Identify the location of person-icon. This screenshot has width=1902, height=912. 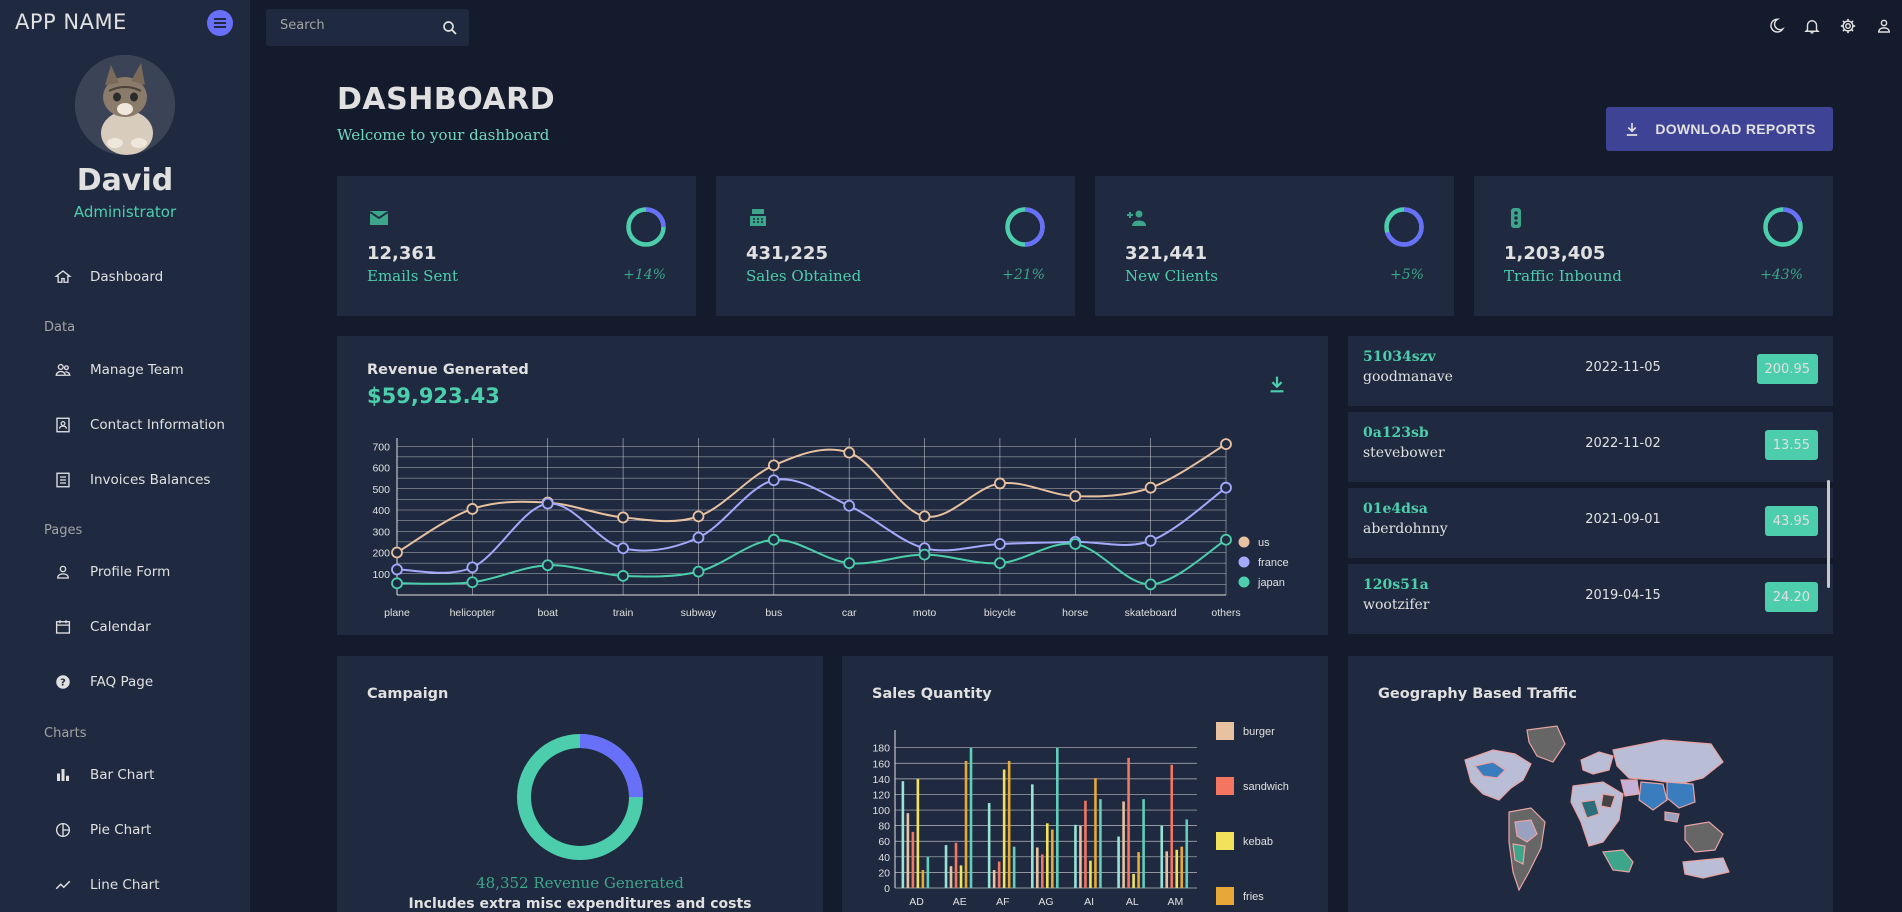
(1884, 26).